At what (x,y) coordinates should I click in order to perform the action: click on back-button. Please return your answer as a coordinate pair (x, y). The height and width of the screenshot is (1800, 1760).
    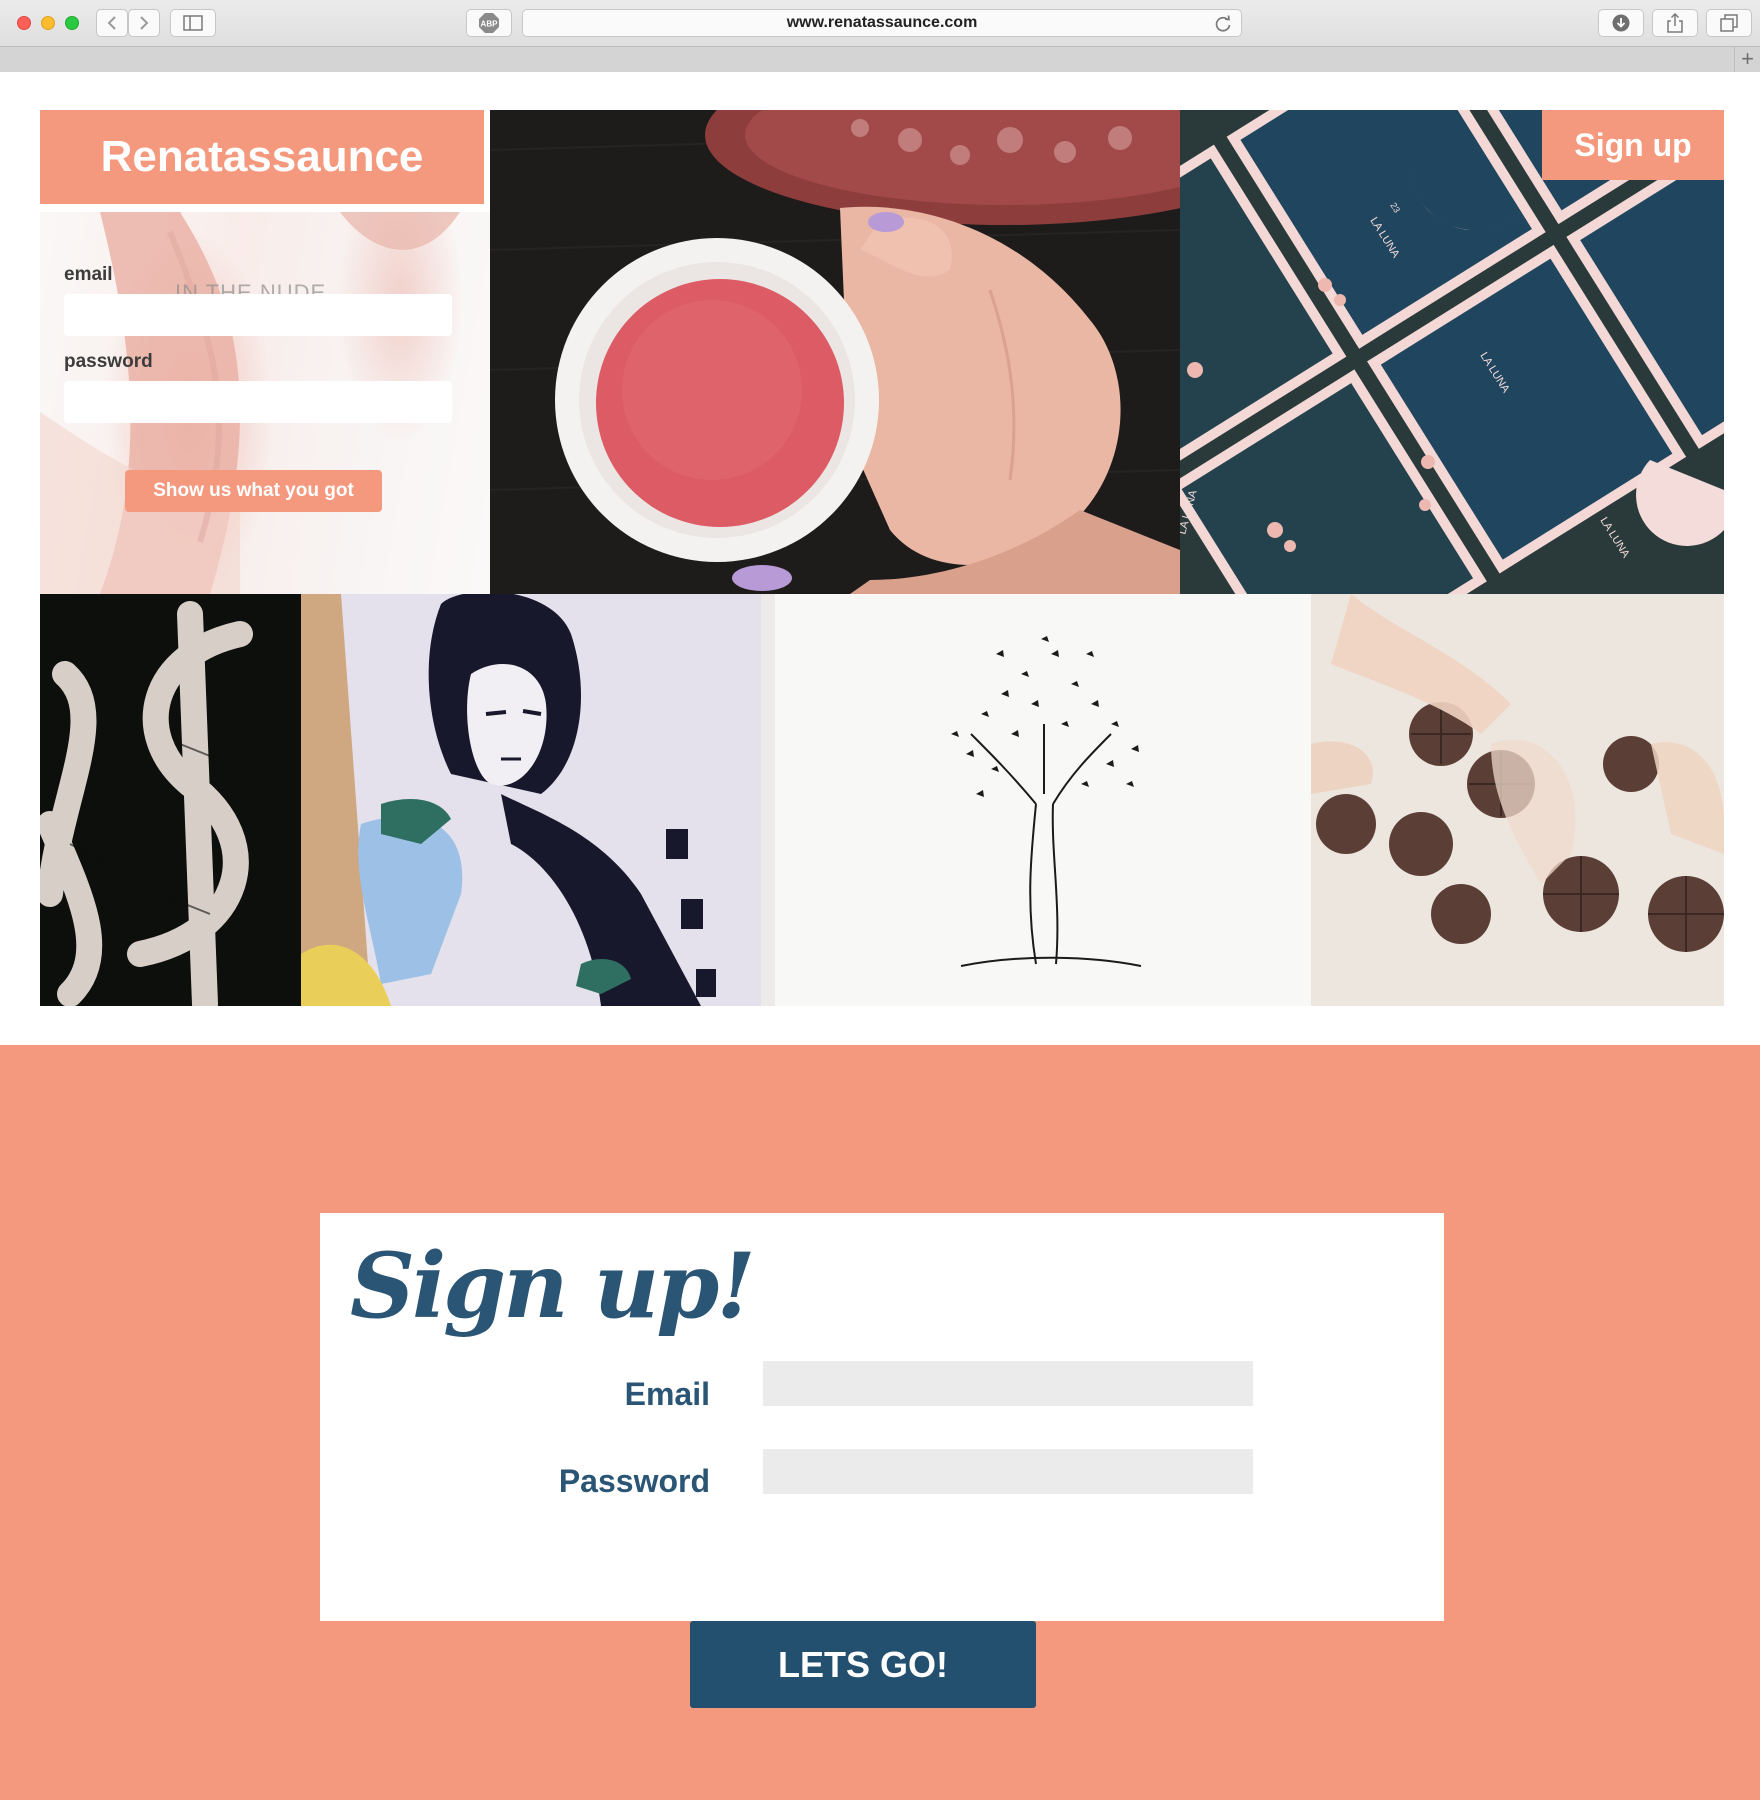
    Looking at the image, I should click on (112, 23).